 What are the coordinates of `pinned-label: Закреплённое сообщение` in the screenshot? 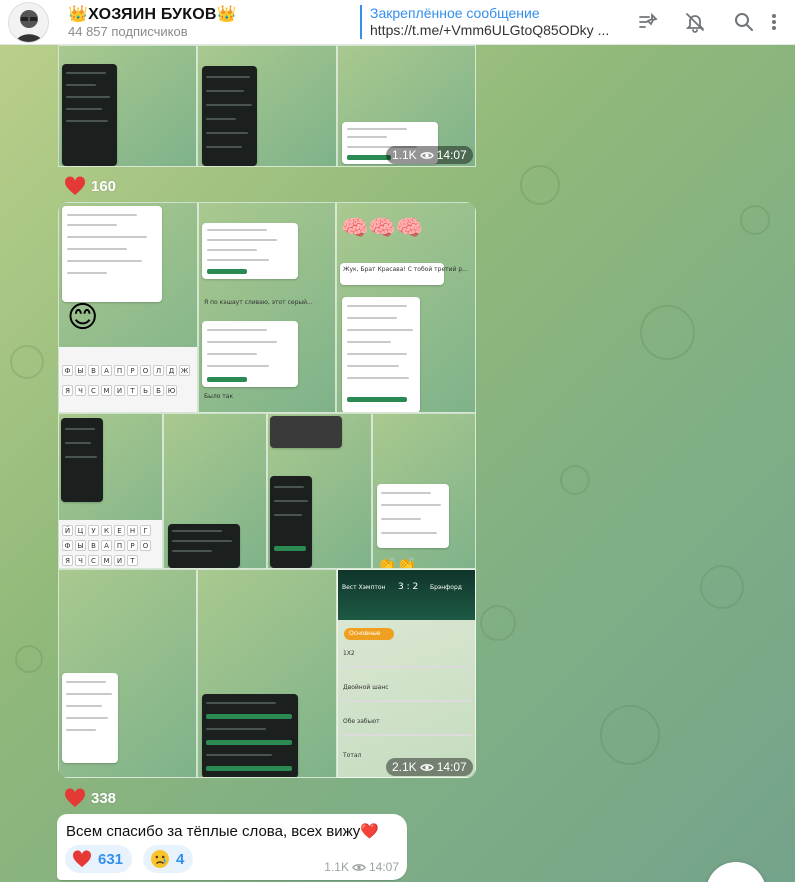 It's located at (455, 13).